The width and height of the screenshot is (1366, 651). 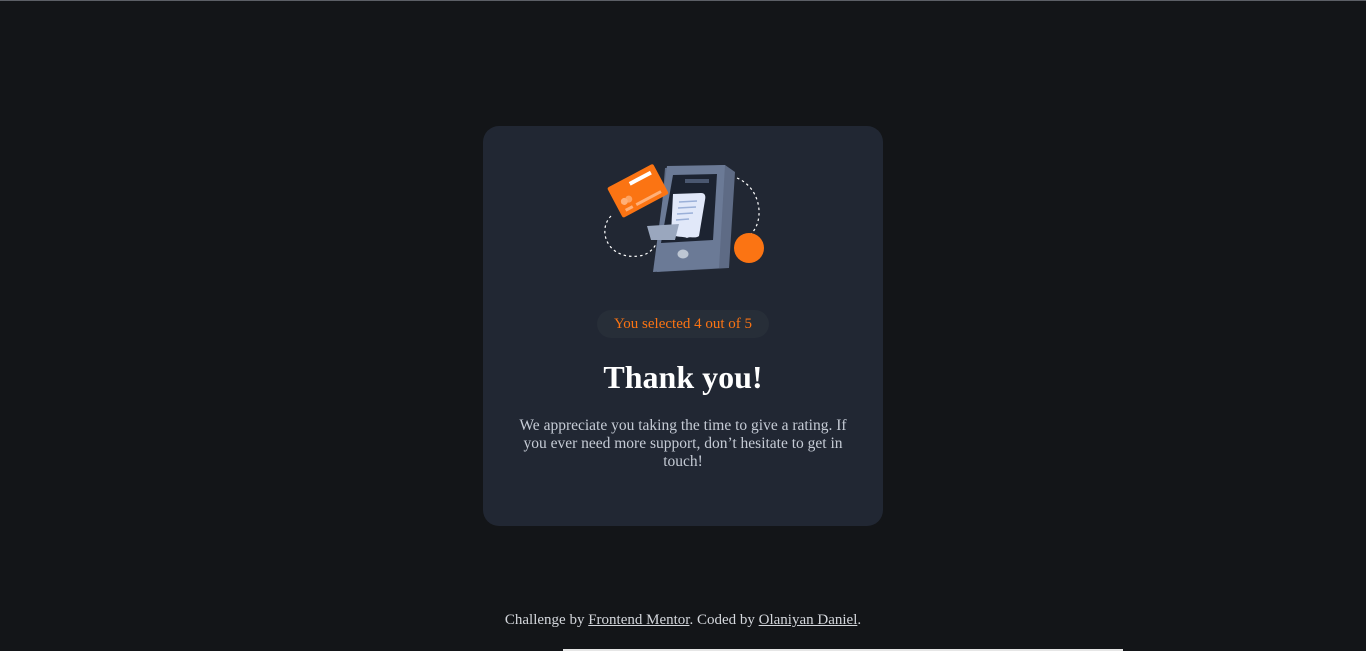 I want to click on top-border, so click(x=683, y=0).